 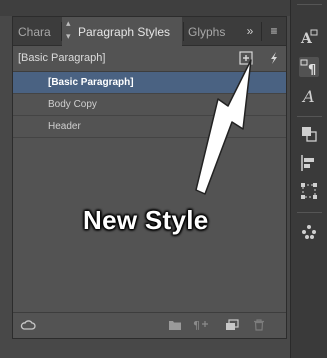 What do you see at coordinates (259, 325) in the screenshot?
I see `trash-icon` at bounding box center [259, 325].